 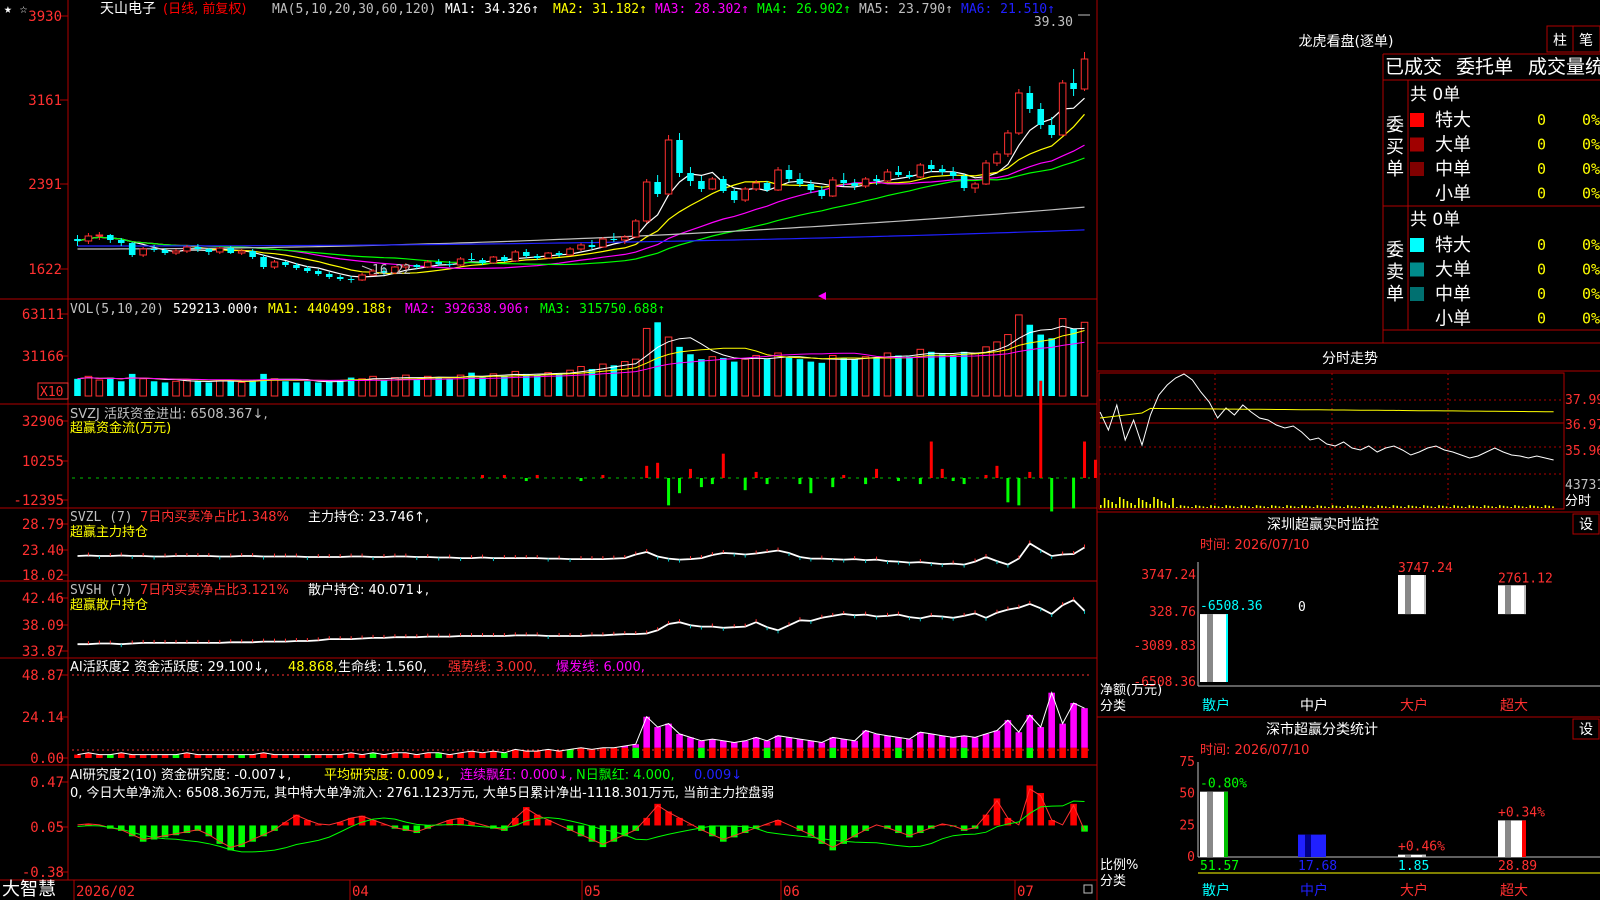 What do you see at coordinates (1413, 67) in the screenshot?
I see `header-tab: 已成交` at bounding box center [1413, 67].